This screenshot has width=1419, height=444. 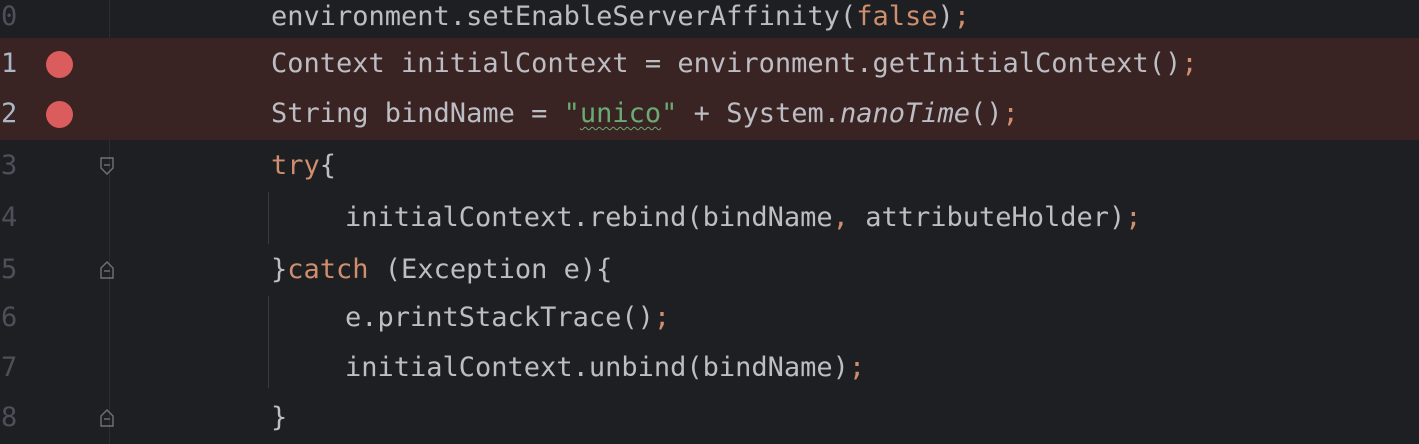 I want to click on code-token: initialContext.rebind(bindName, so click(x=589, y=217).